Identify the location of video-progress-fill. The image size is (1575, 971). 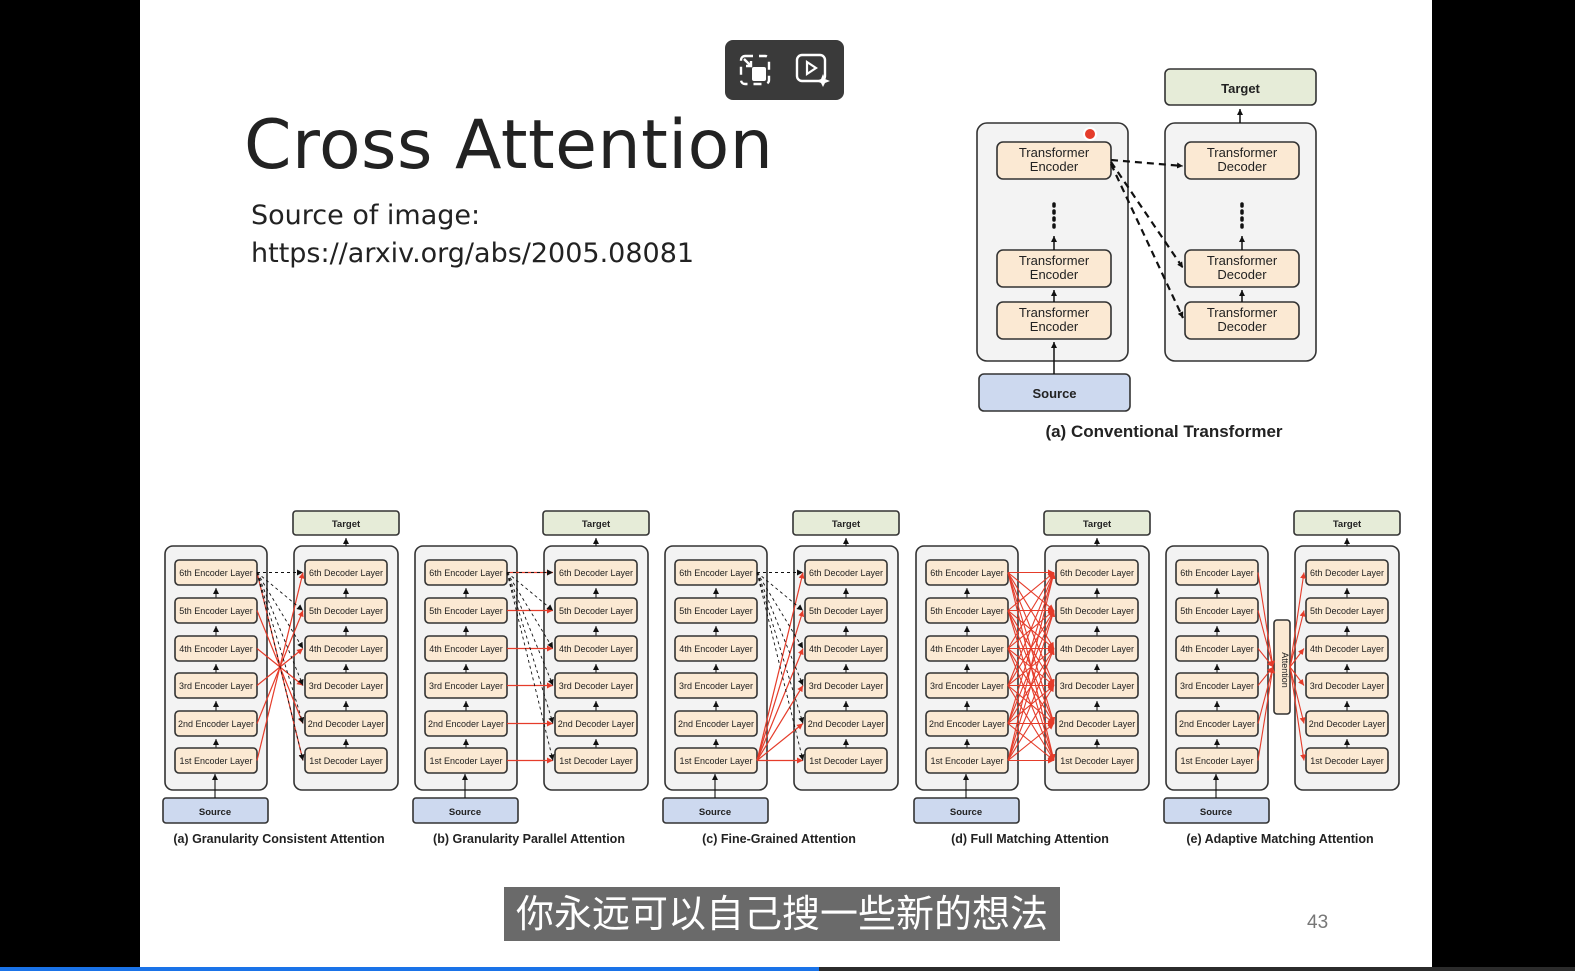
(409, 969).